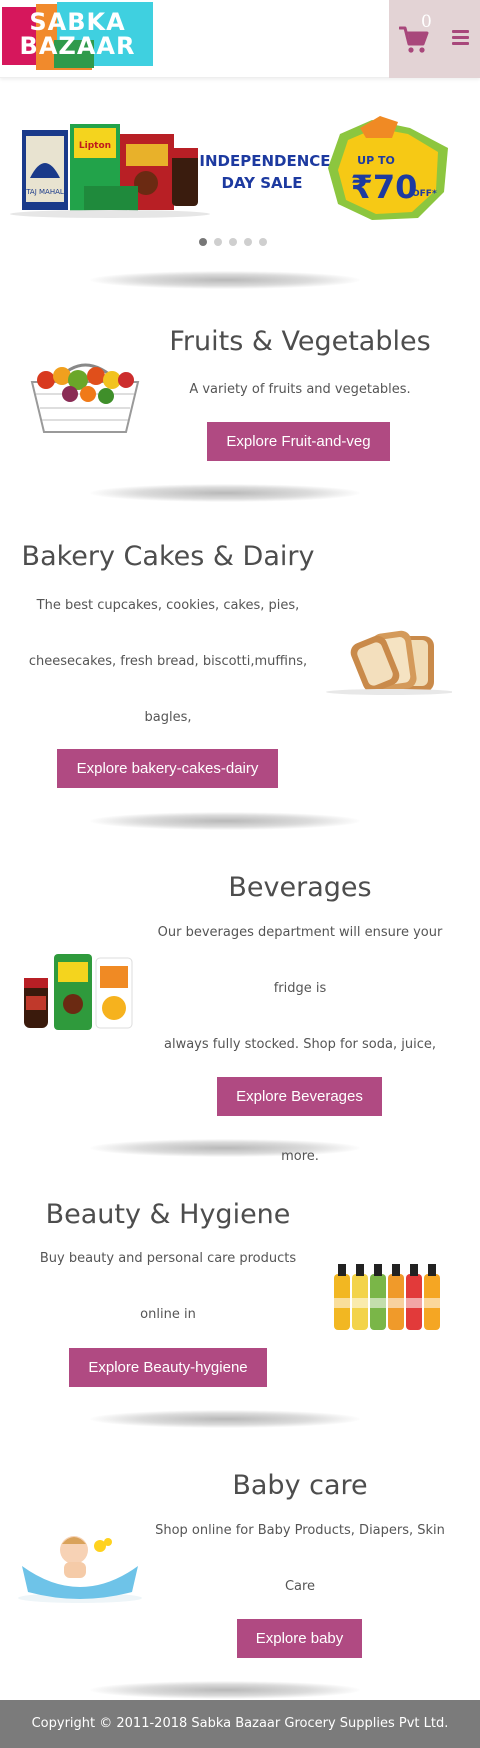 The height and width of the screenshot is (1748, 480). Describe the element at coordinates (264, 161) in the screenshot. I see `sale-line1: INDEPENDENCE` at that location.